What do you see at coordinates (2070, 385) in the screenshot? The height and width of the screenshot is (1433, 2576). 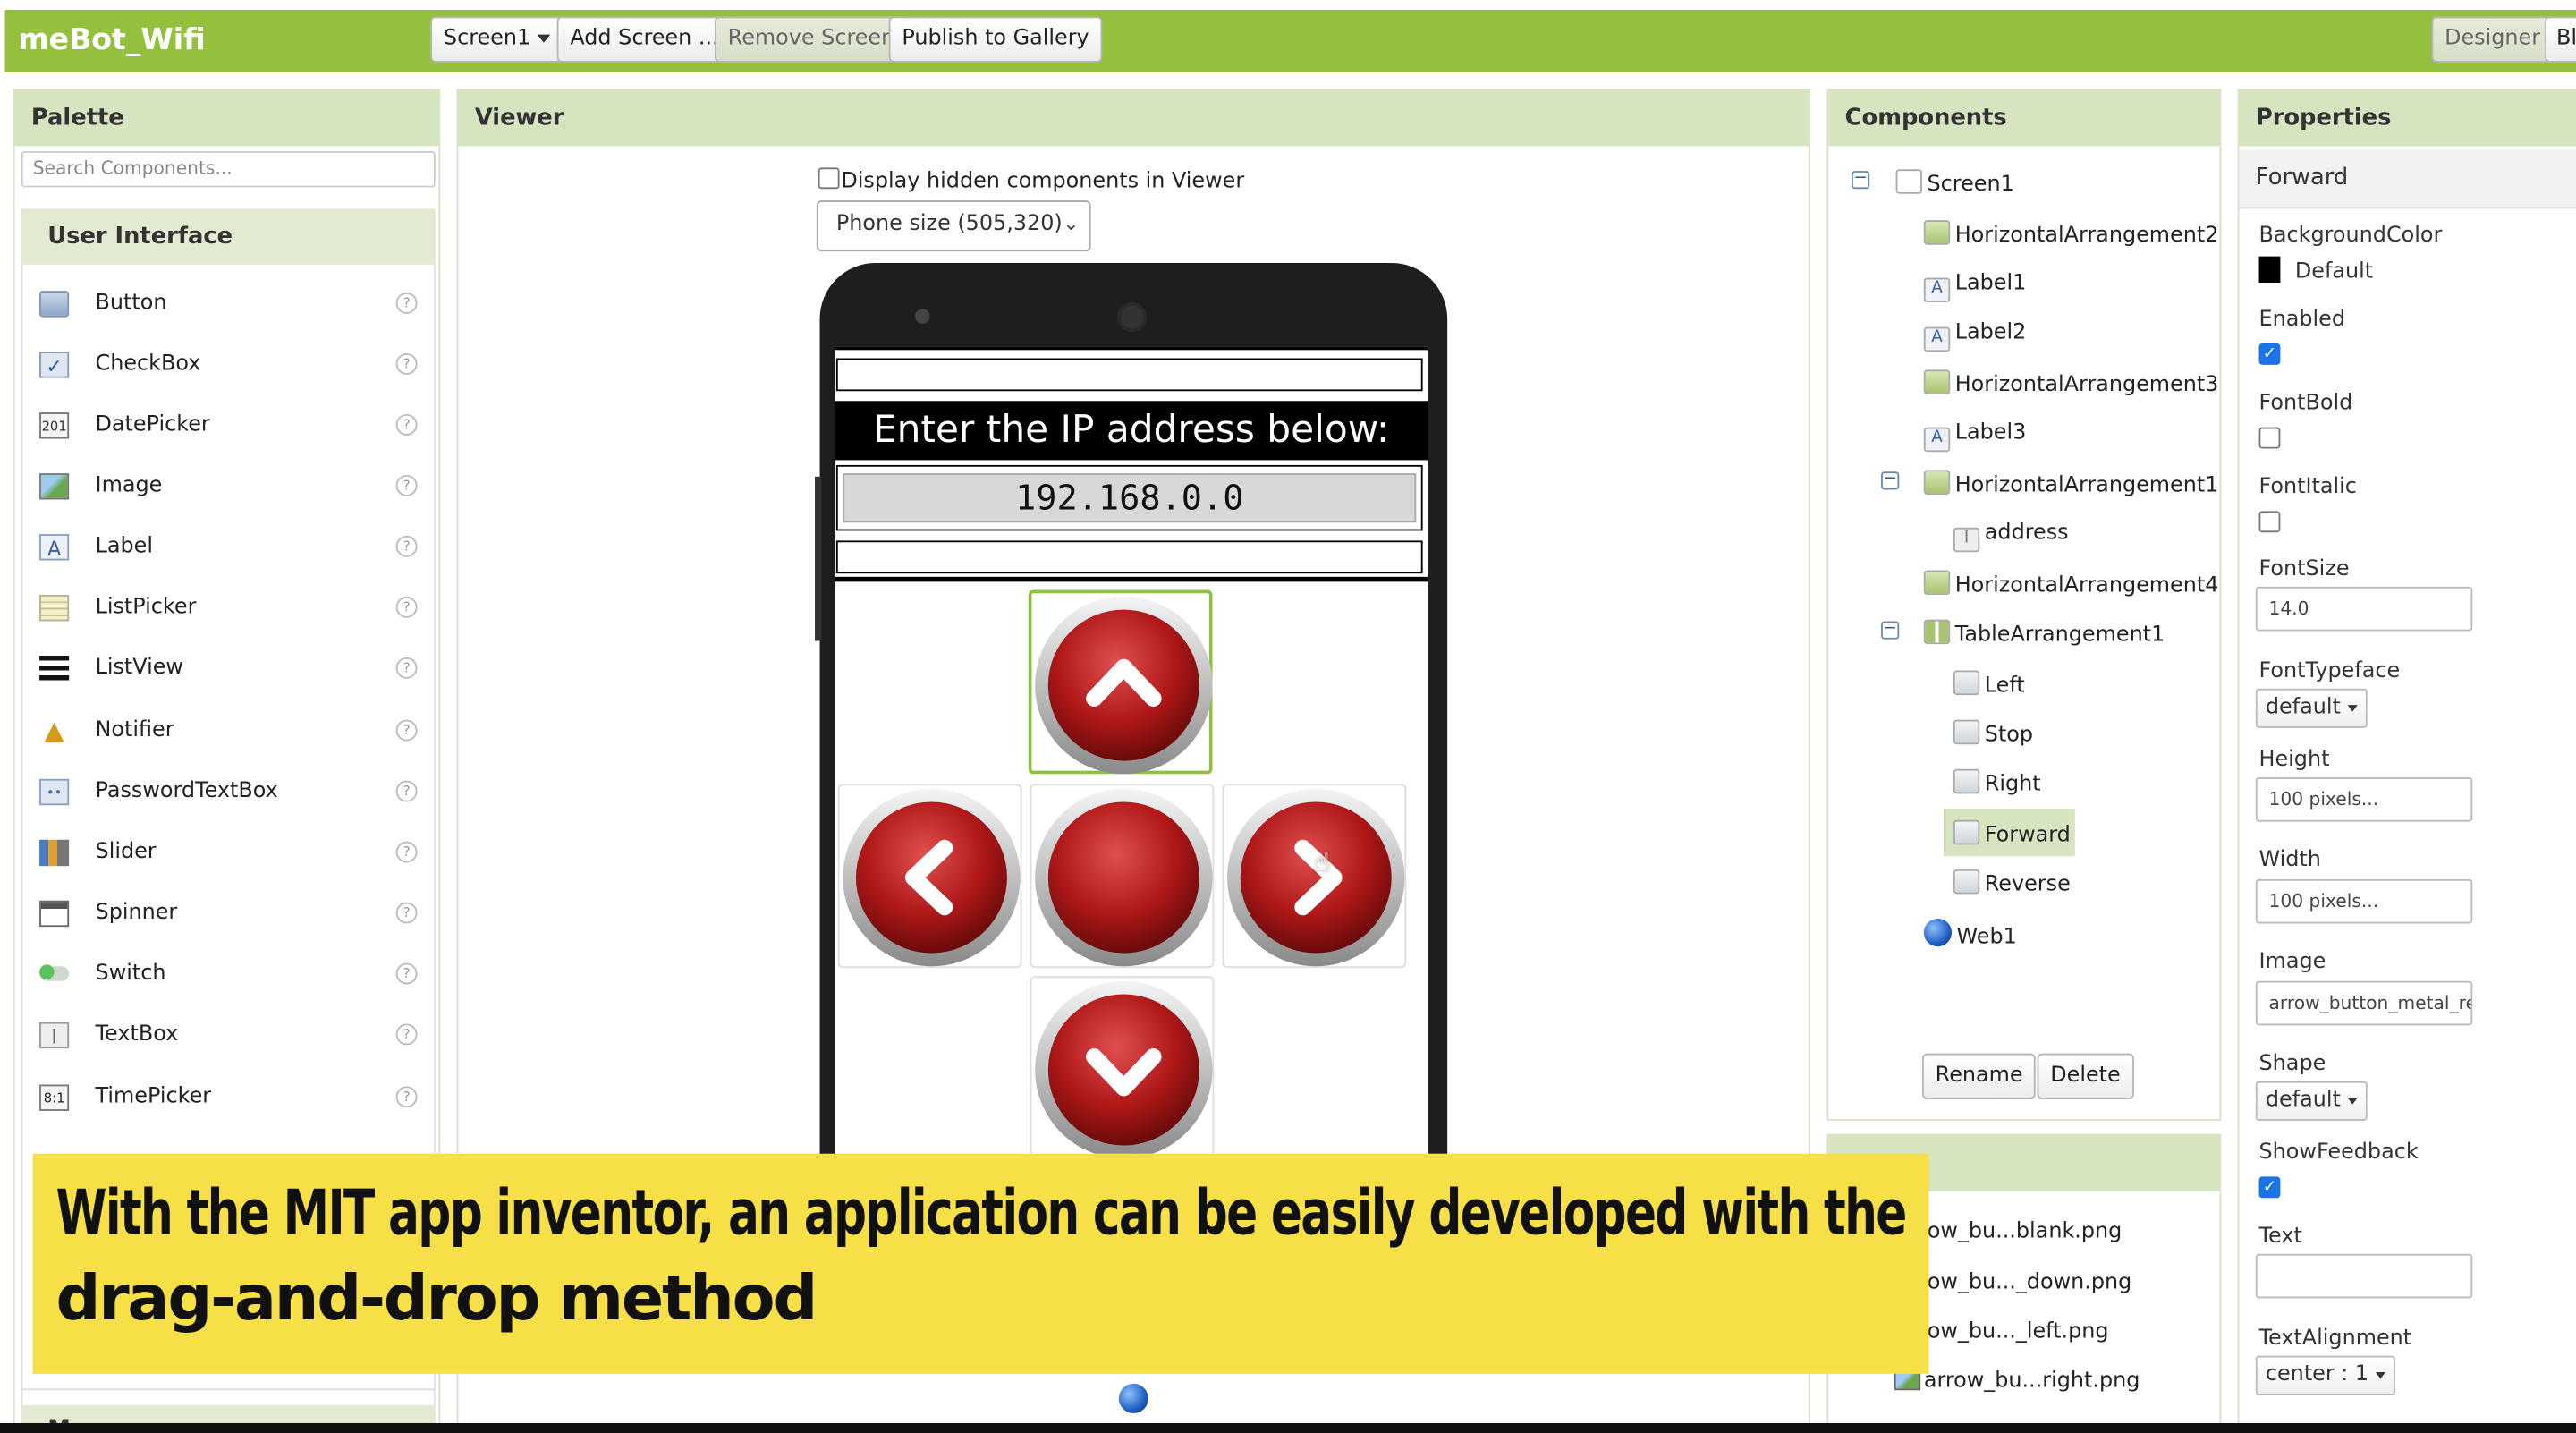 I see `tree-item-horizontalarrangement3: HorizontalArrangement3` at bounding box center [2070, 385].